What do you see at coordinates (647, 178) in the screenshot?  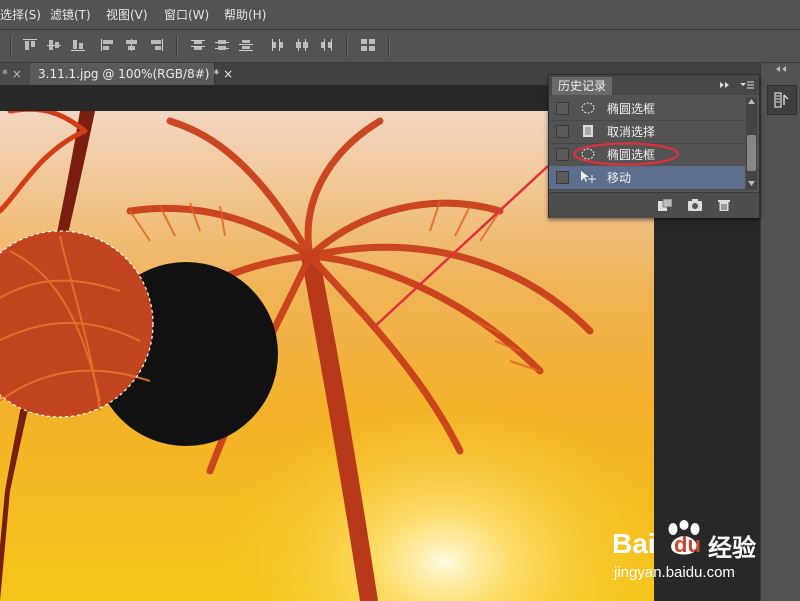 I see `history-state-row-selected: 移动` at bounding box center [647, 178].